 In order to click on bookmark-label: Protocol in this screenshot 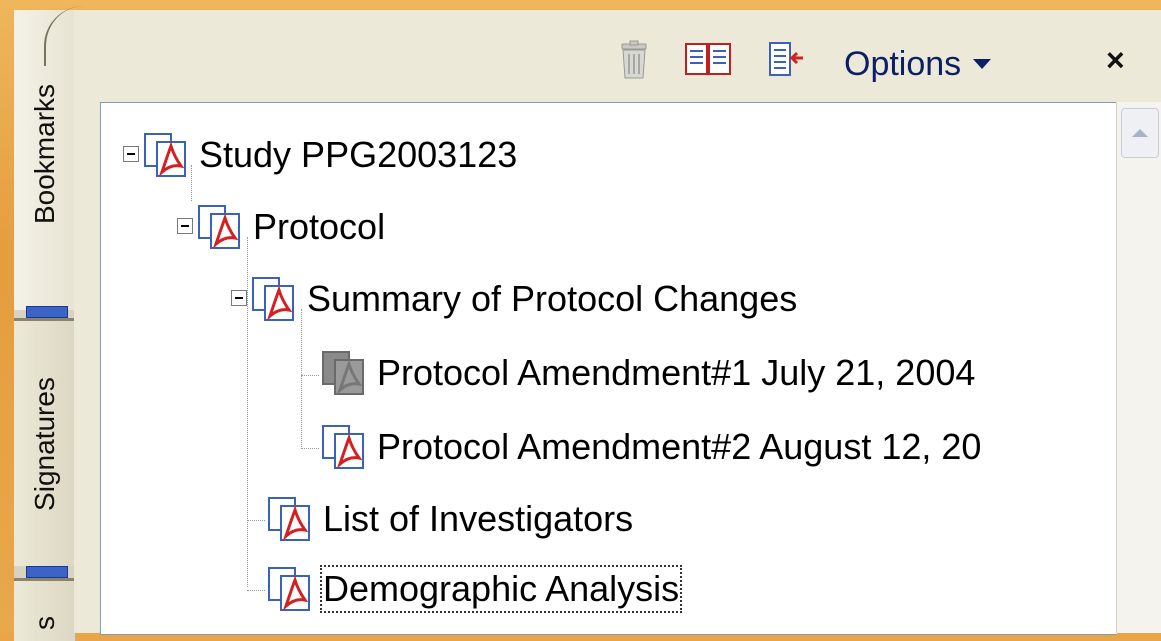, I will do `click(319, 226)`.